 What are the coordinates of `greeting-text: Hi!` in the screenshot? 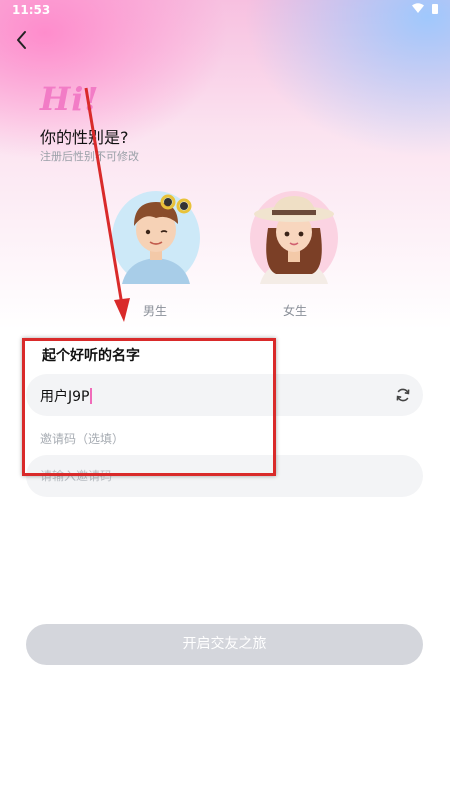 It's located at (70, 99).